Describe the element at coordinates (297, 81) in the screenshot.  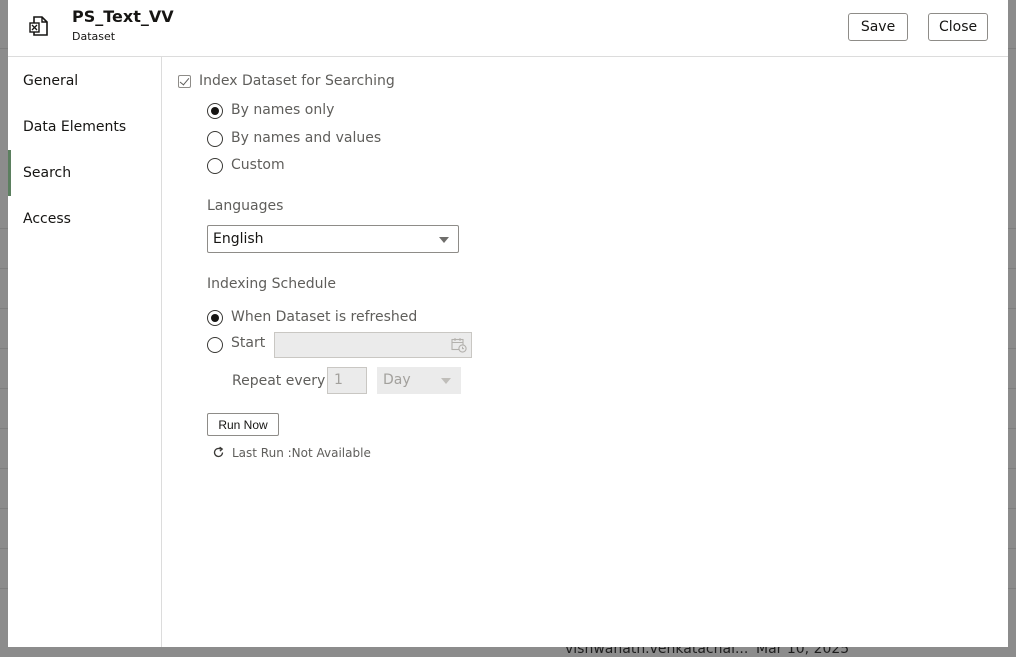
I see `index-dataset-label: Index Dataset for Searching` at that location.